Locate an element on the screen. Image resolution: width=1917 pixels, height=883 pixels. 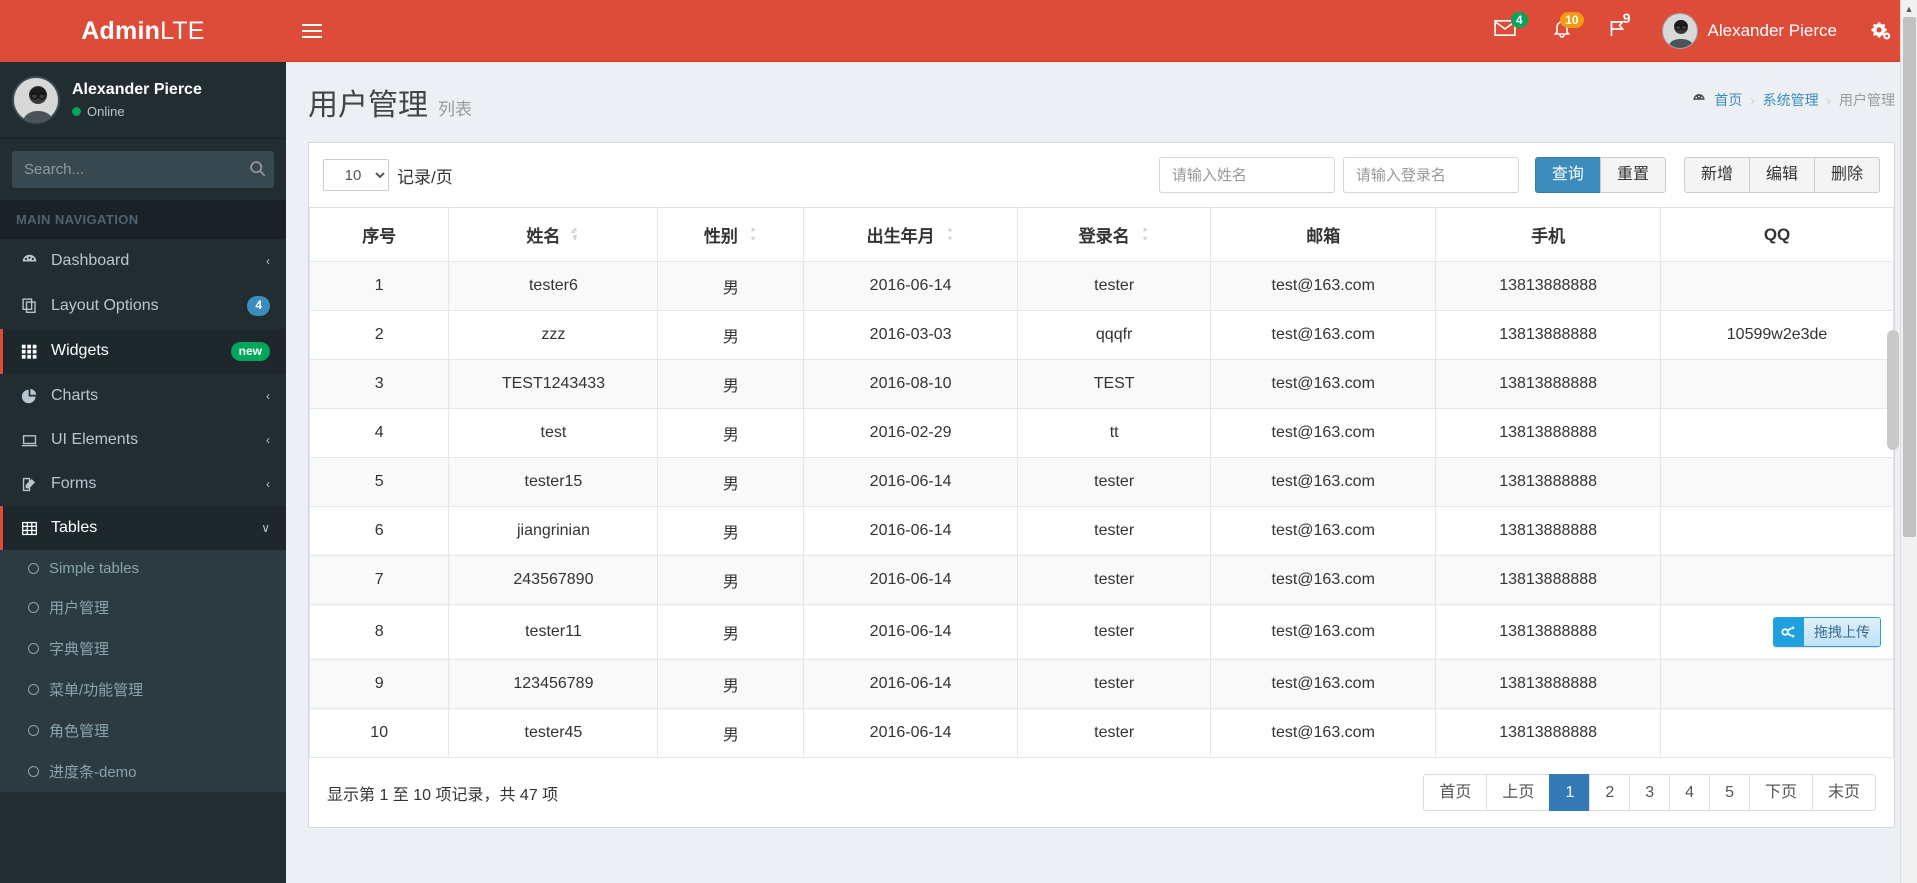
column-header-phone: 手机 is located at coordinates (1548, 234).